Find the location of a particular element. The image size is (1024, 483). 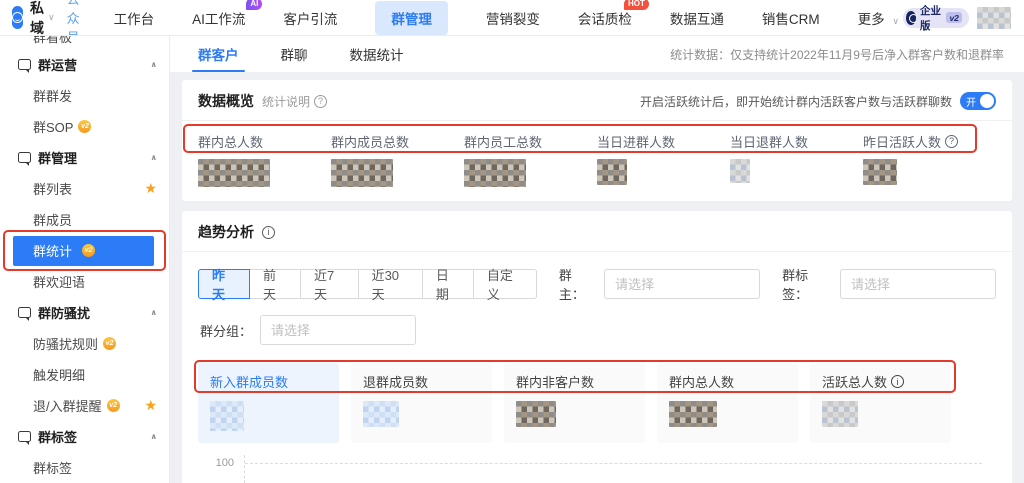

stat-today-joined: 当日进群人数 is located at coordinates (663, 158).